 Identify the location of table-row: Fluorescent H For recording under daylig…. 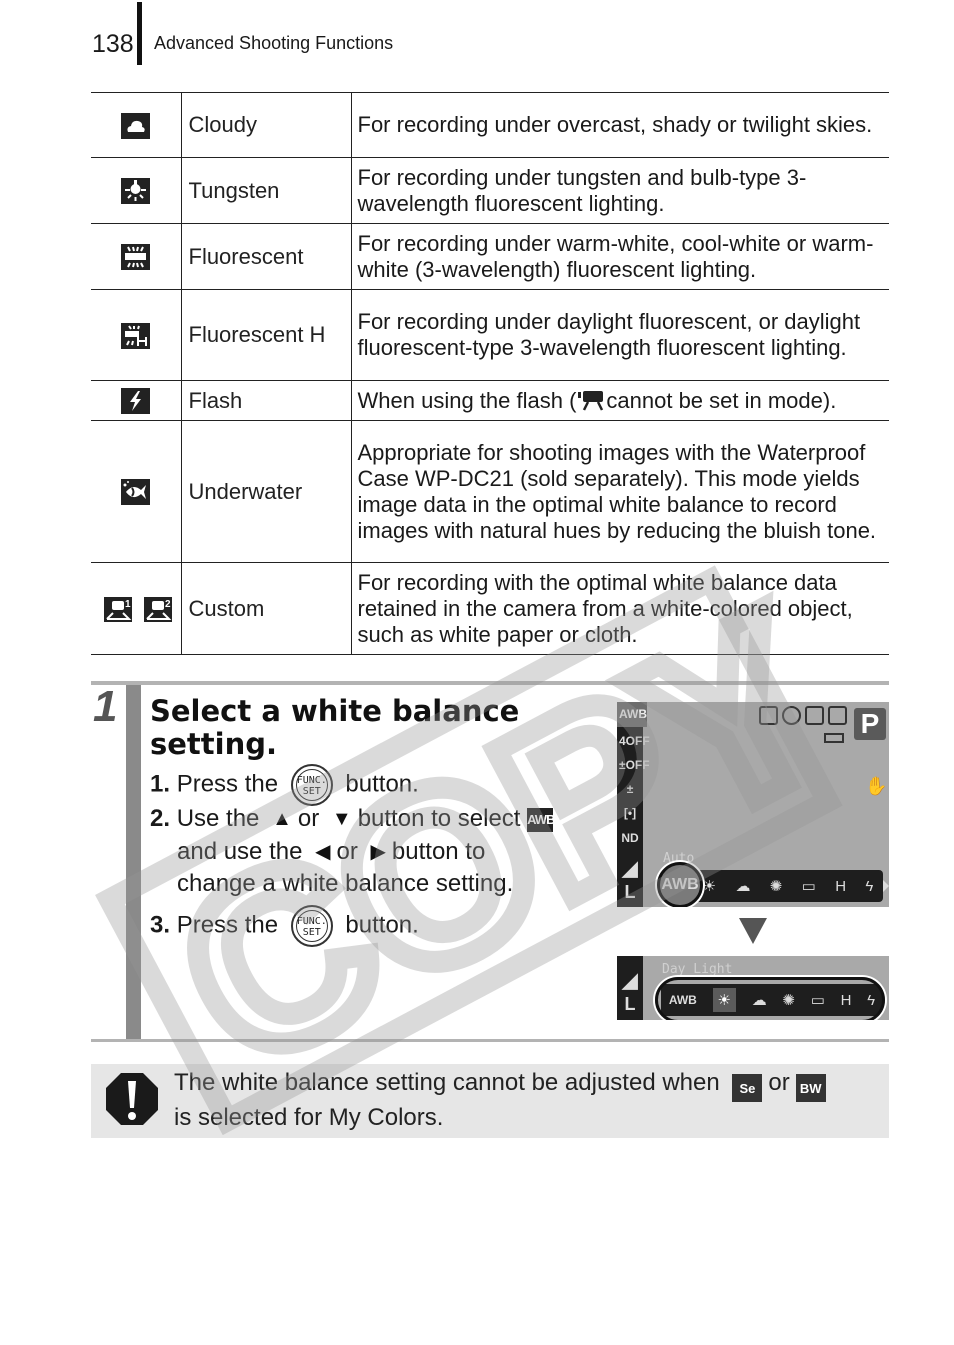
(490, 335).